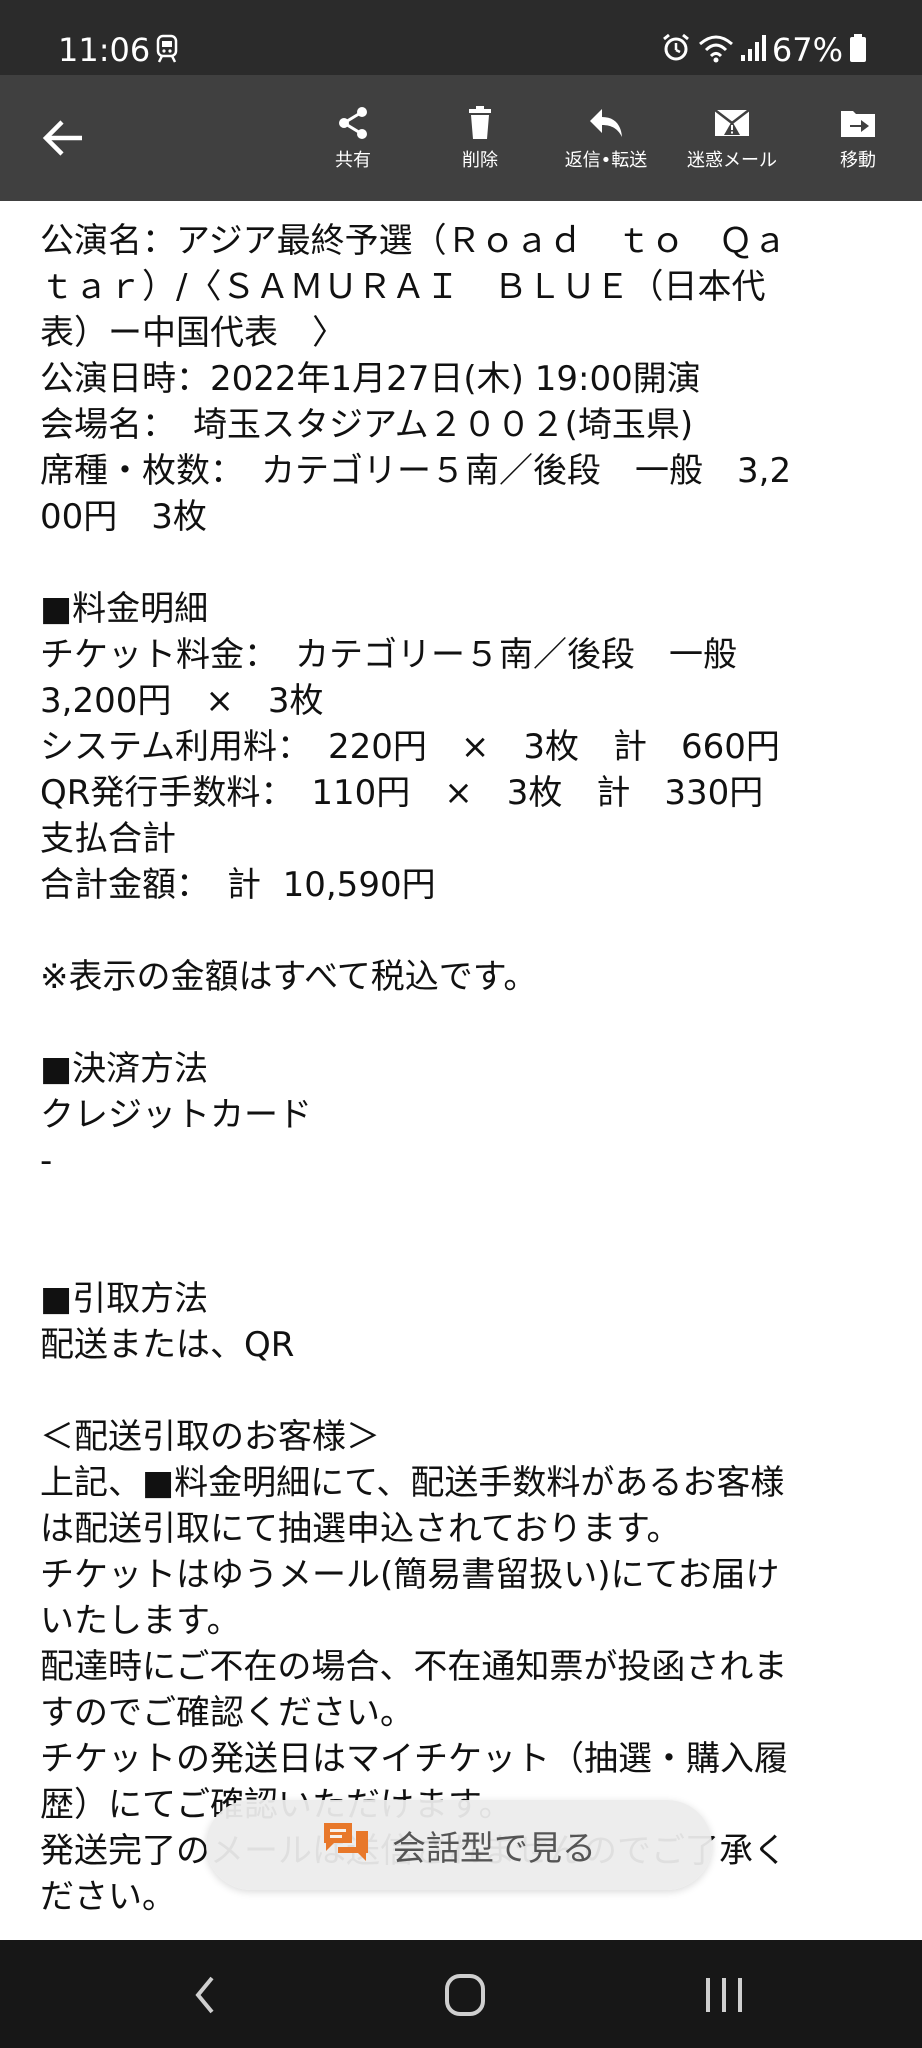 The image size is (922, 2048). Describe the element at coordinates (46, 1161) in the screenshot. I see `message-line: -` at that location.